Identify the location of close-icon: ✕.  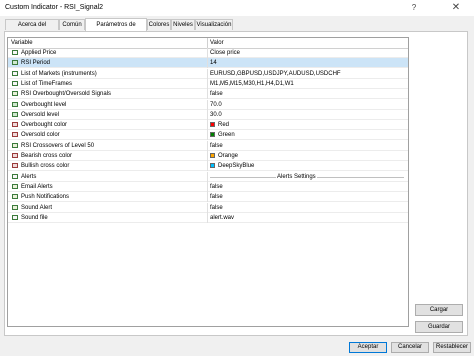
(456, 7).